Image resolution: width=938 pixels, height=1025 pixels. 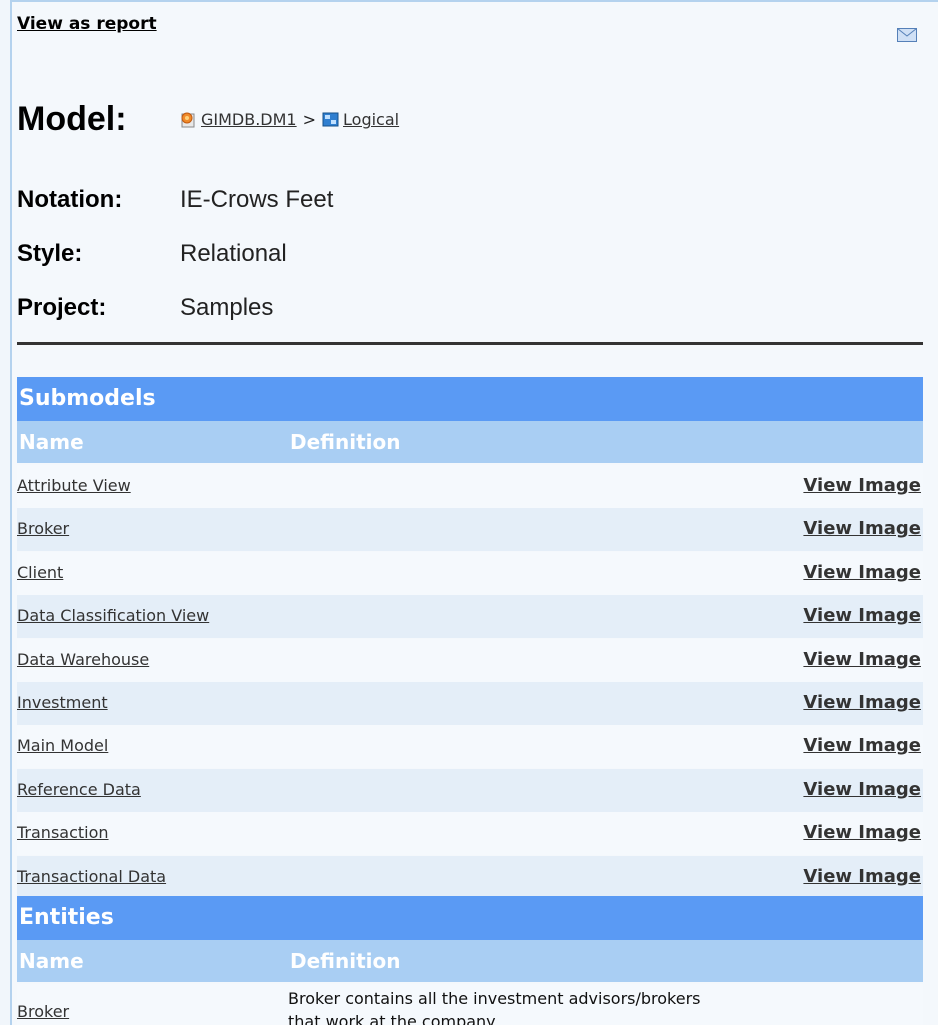 I want to click on submodels-section-header: Submodels, so click(x=470, y=399).